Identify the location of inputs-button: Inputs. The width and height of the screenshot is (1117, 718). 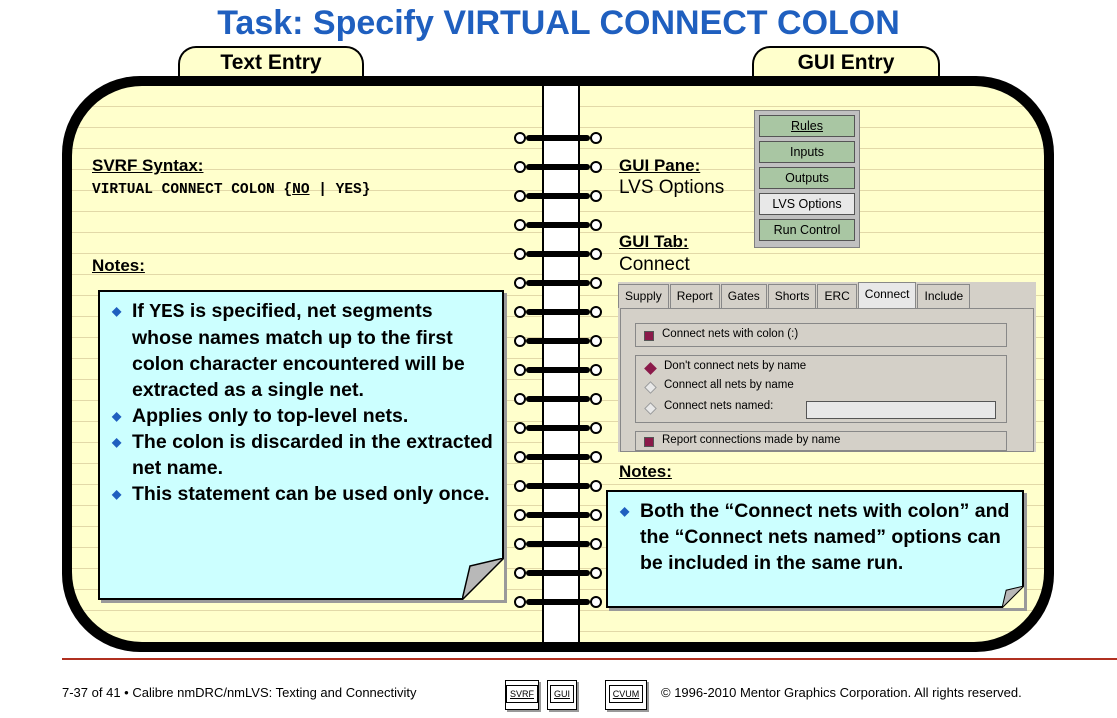
(807, 152).